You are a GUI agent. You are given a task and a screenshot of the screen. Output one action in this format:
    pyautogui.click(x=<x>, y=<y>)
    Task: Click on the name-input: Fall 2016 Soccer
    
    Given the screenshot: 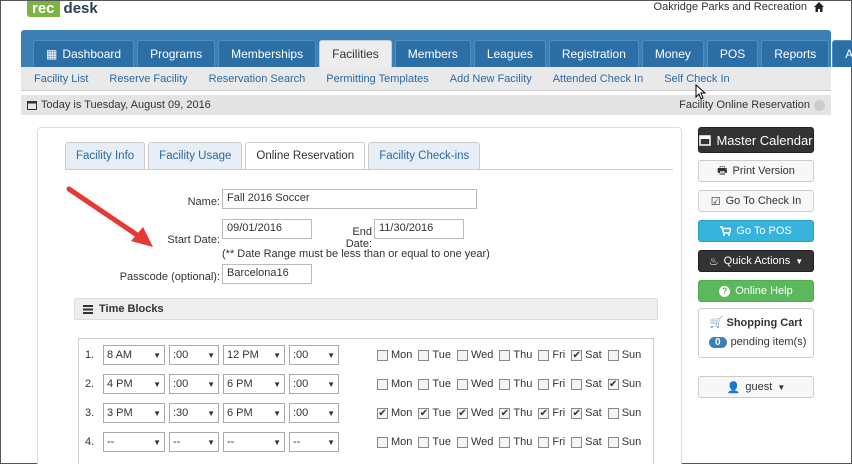 What is the action you would take?
    pyautogui.click(x=349, y=199)
    